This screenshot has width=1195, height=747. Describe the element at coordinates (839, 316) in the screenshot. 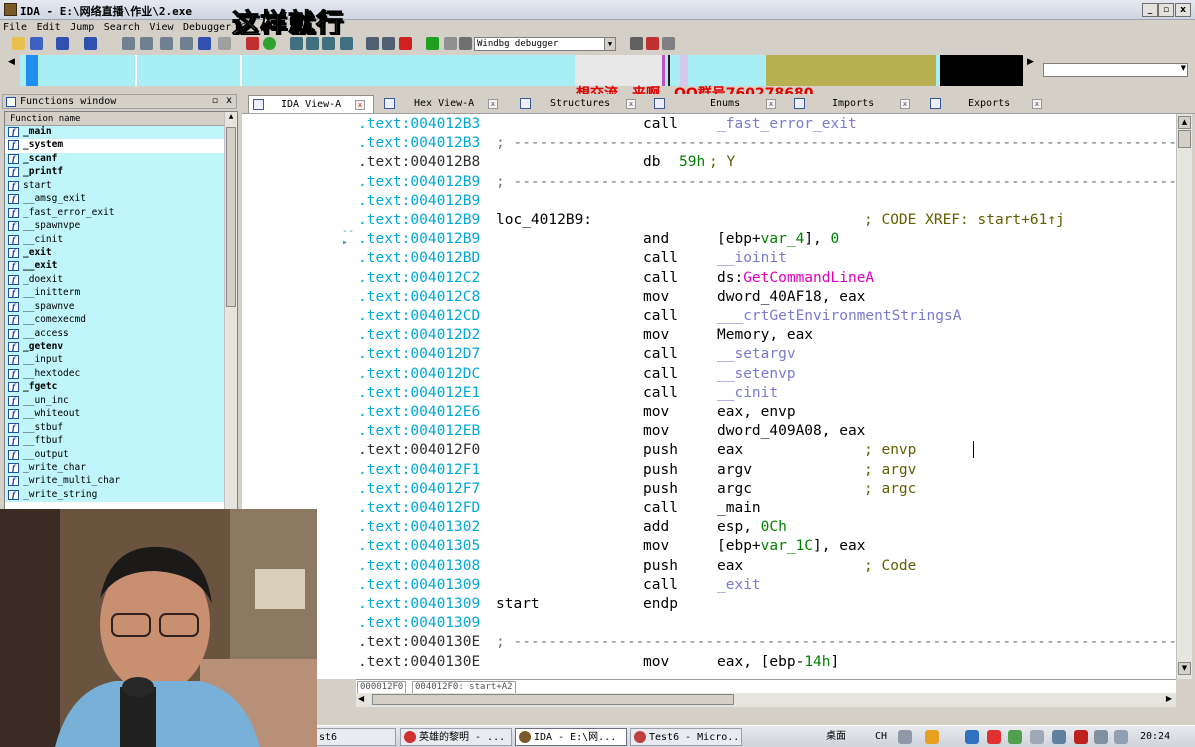

I see `code-operand: ___crtGetEnvironmentStringsA` at that location.